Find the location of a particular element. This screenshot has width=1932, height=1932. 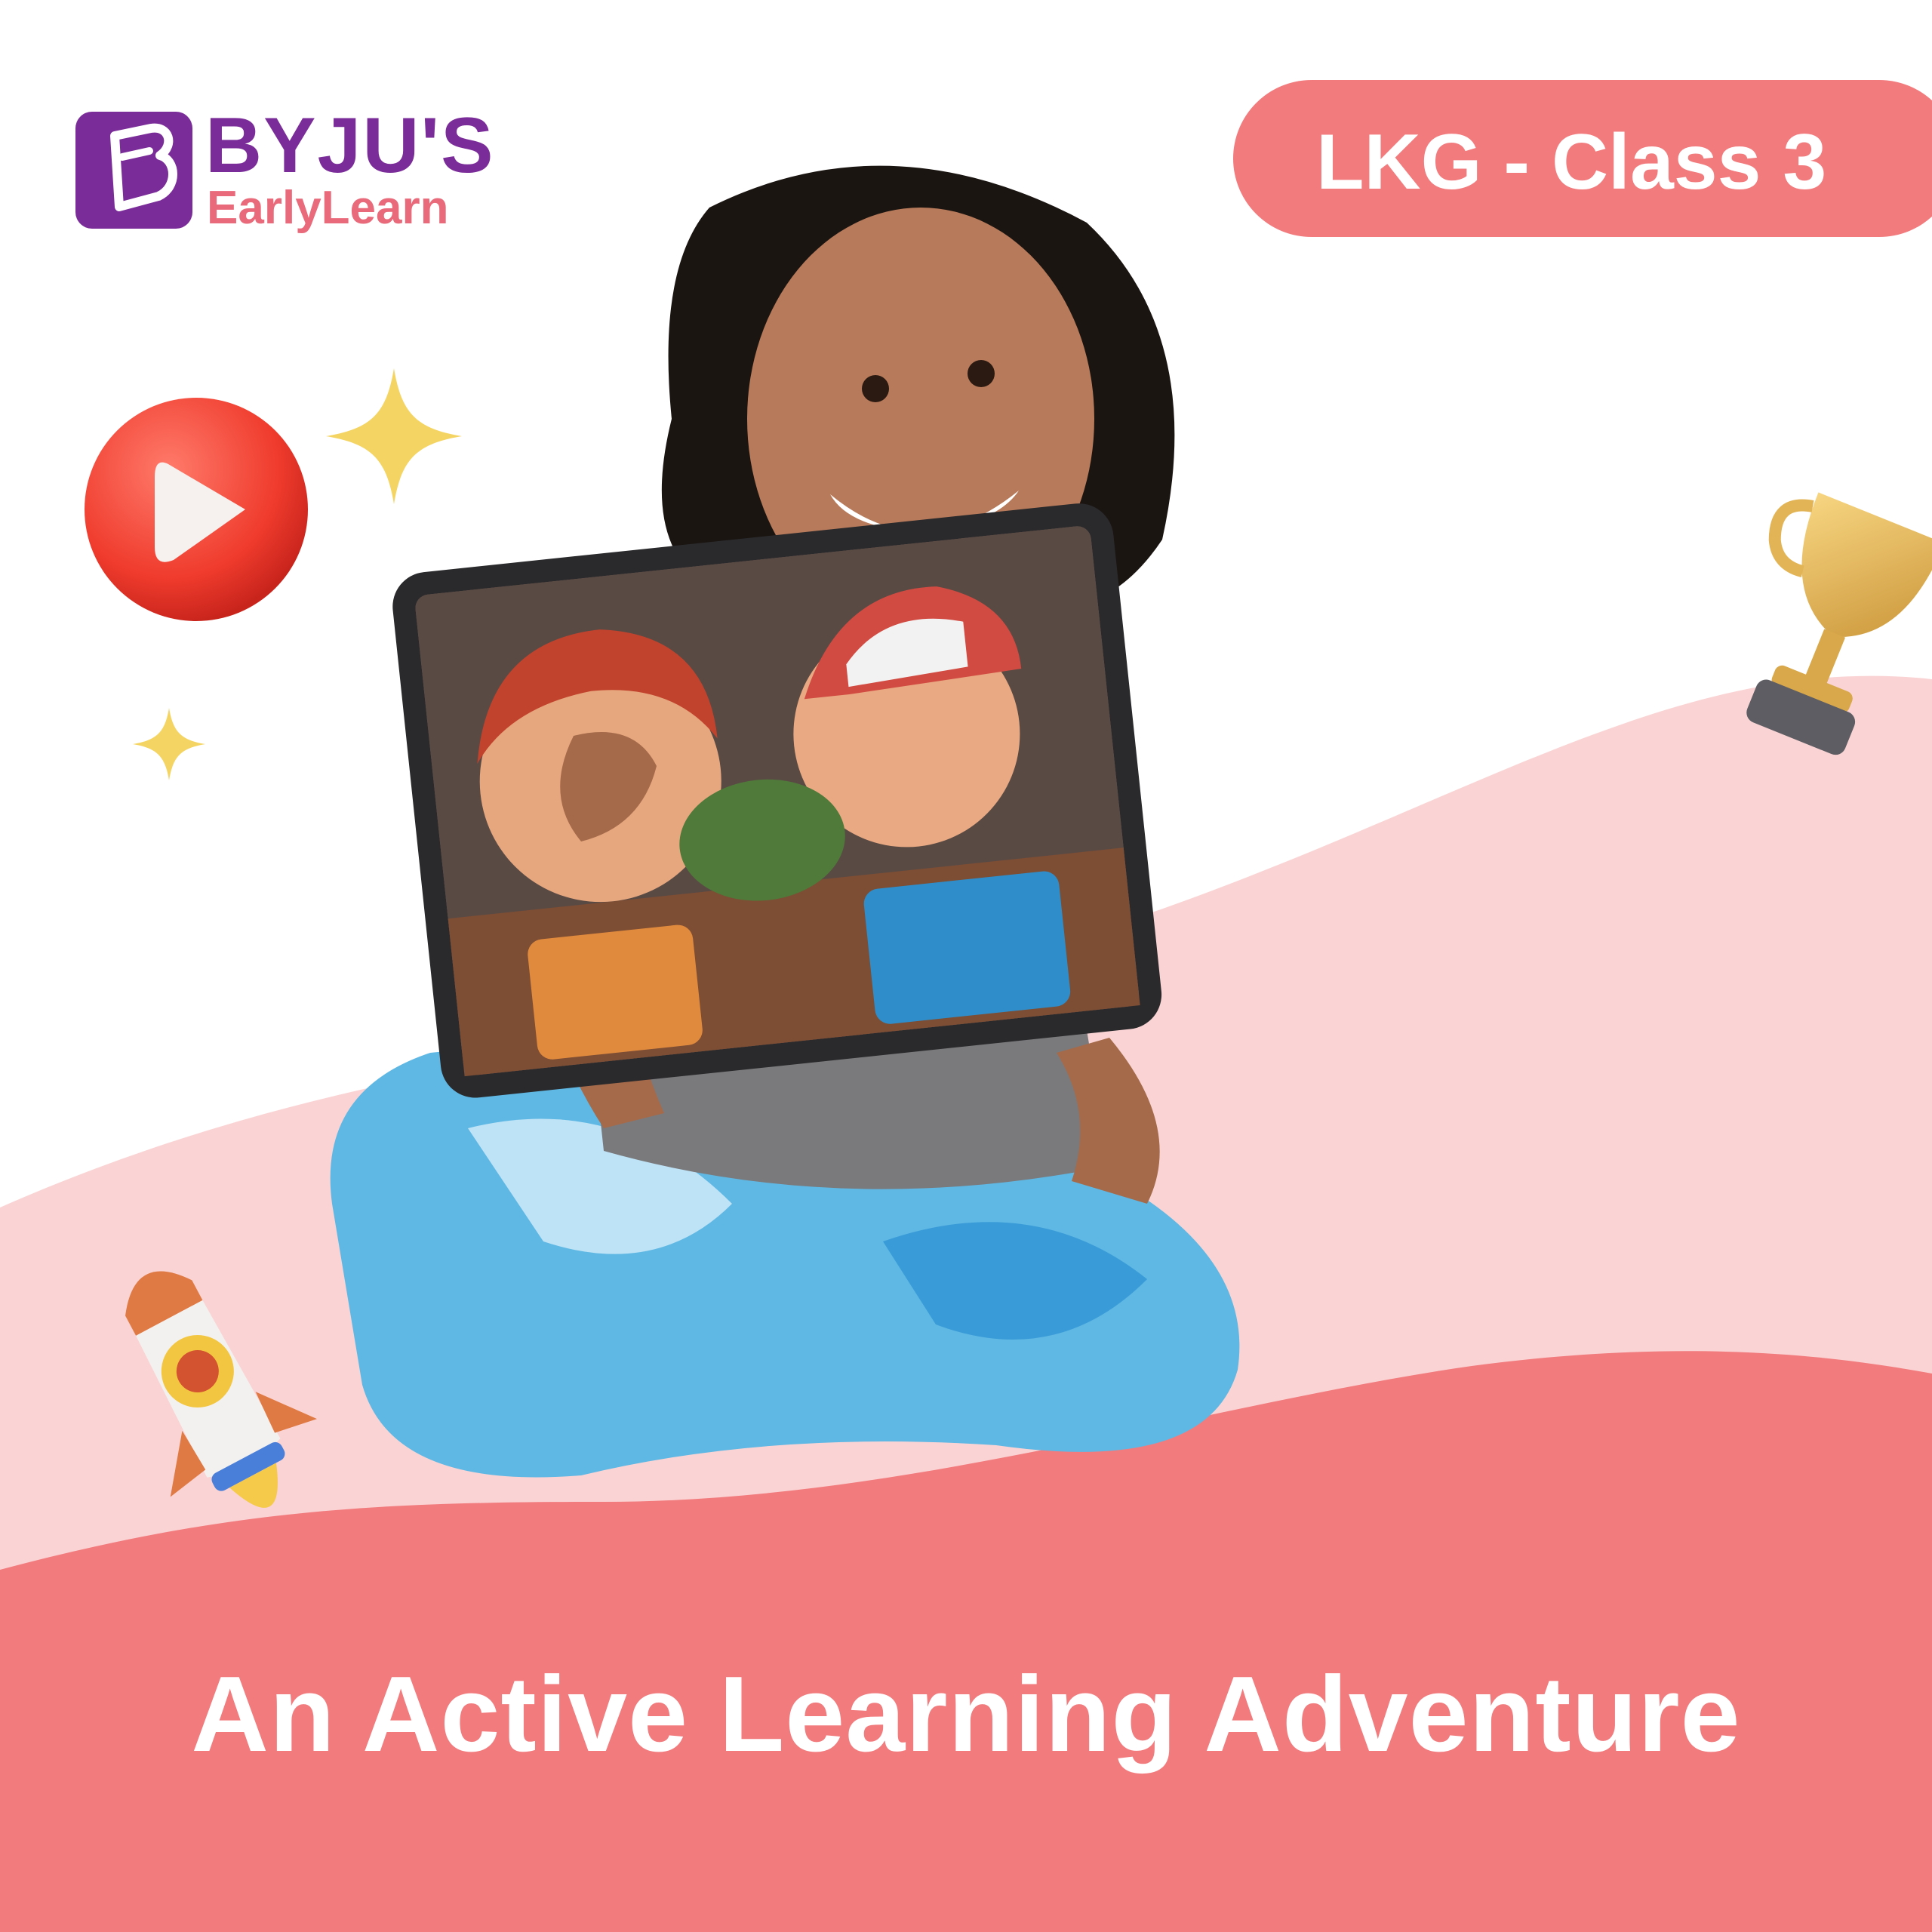

trophy-icon is located at coordinates (1839, 623).